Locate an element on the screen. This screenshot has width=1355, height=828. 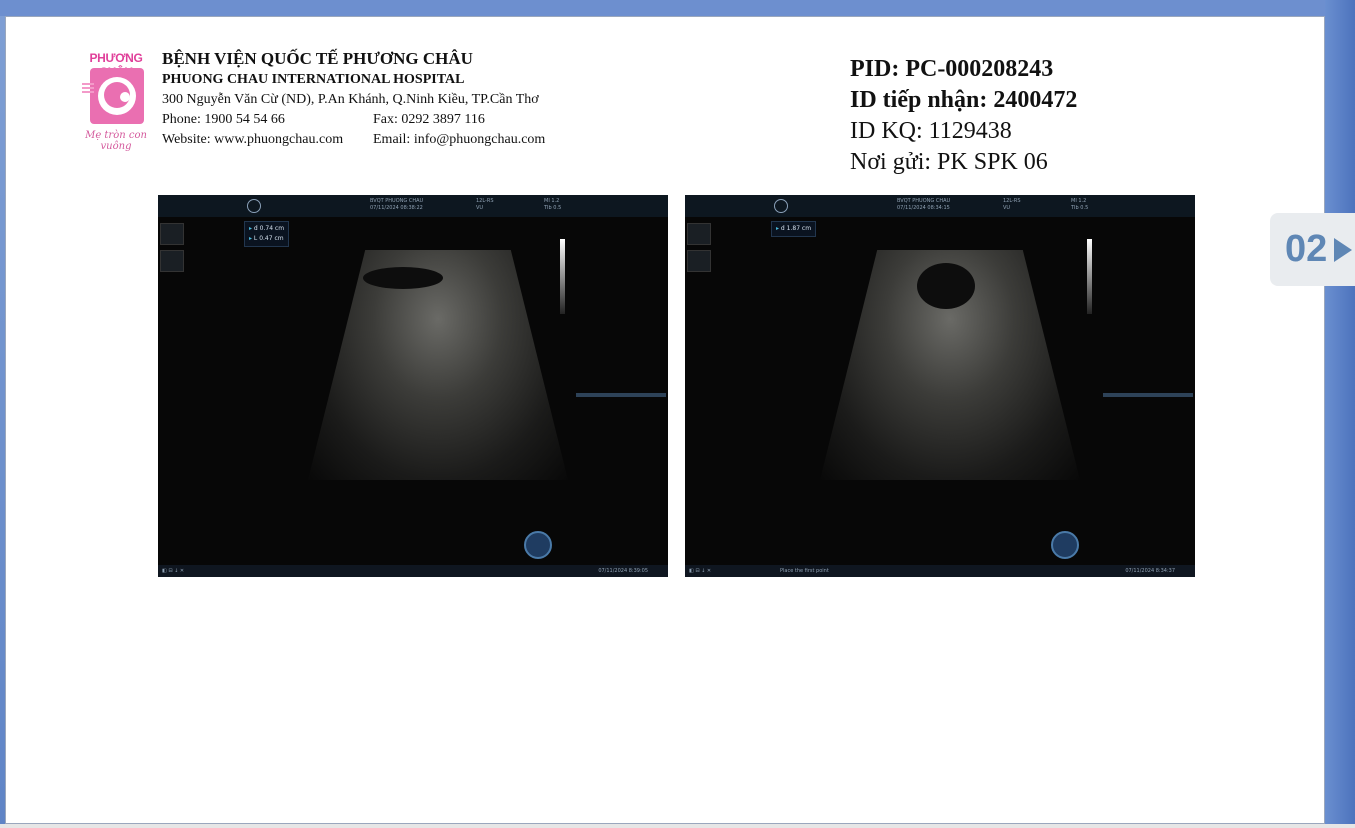
us-scan-area is located at coordinates (438, 365).